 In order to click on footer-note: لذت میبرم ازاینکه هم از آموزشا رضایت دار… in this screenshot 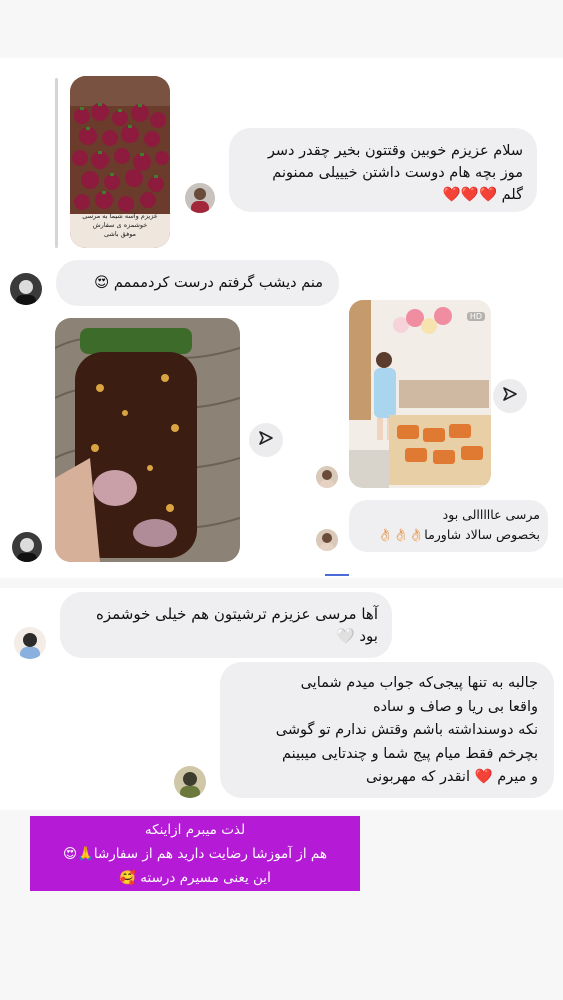, I will do `click(195, 853)`.